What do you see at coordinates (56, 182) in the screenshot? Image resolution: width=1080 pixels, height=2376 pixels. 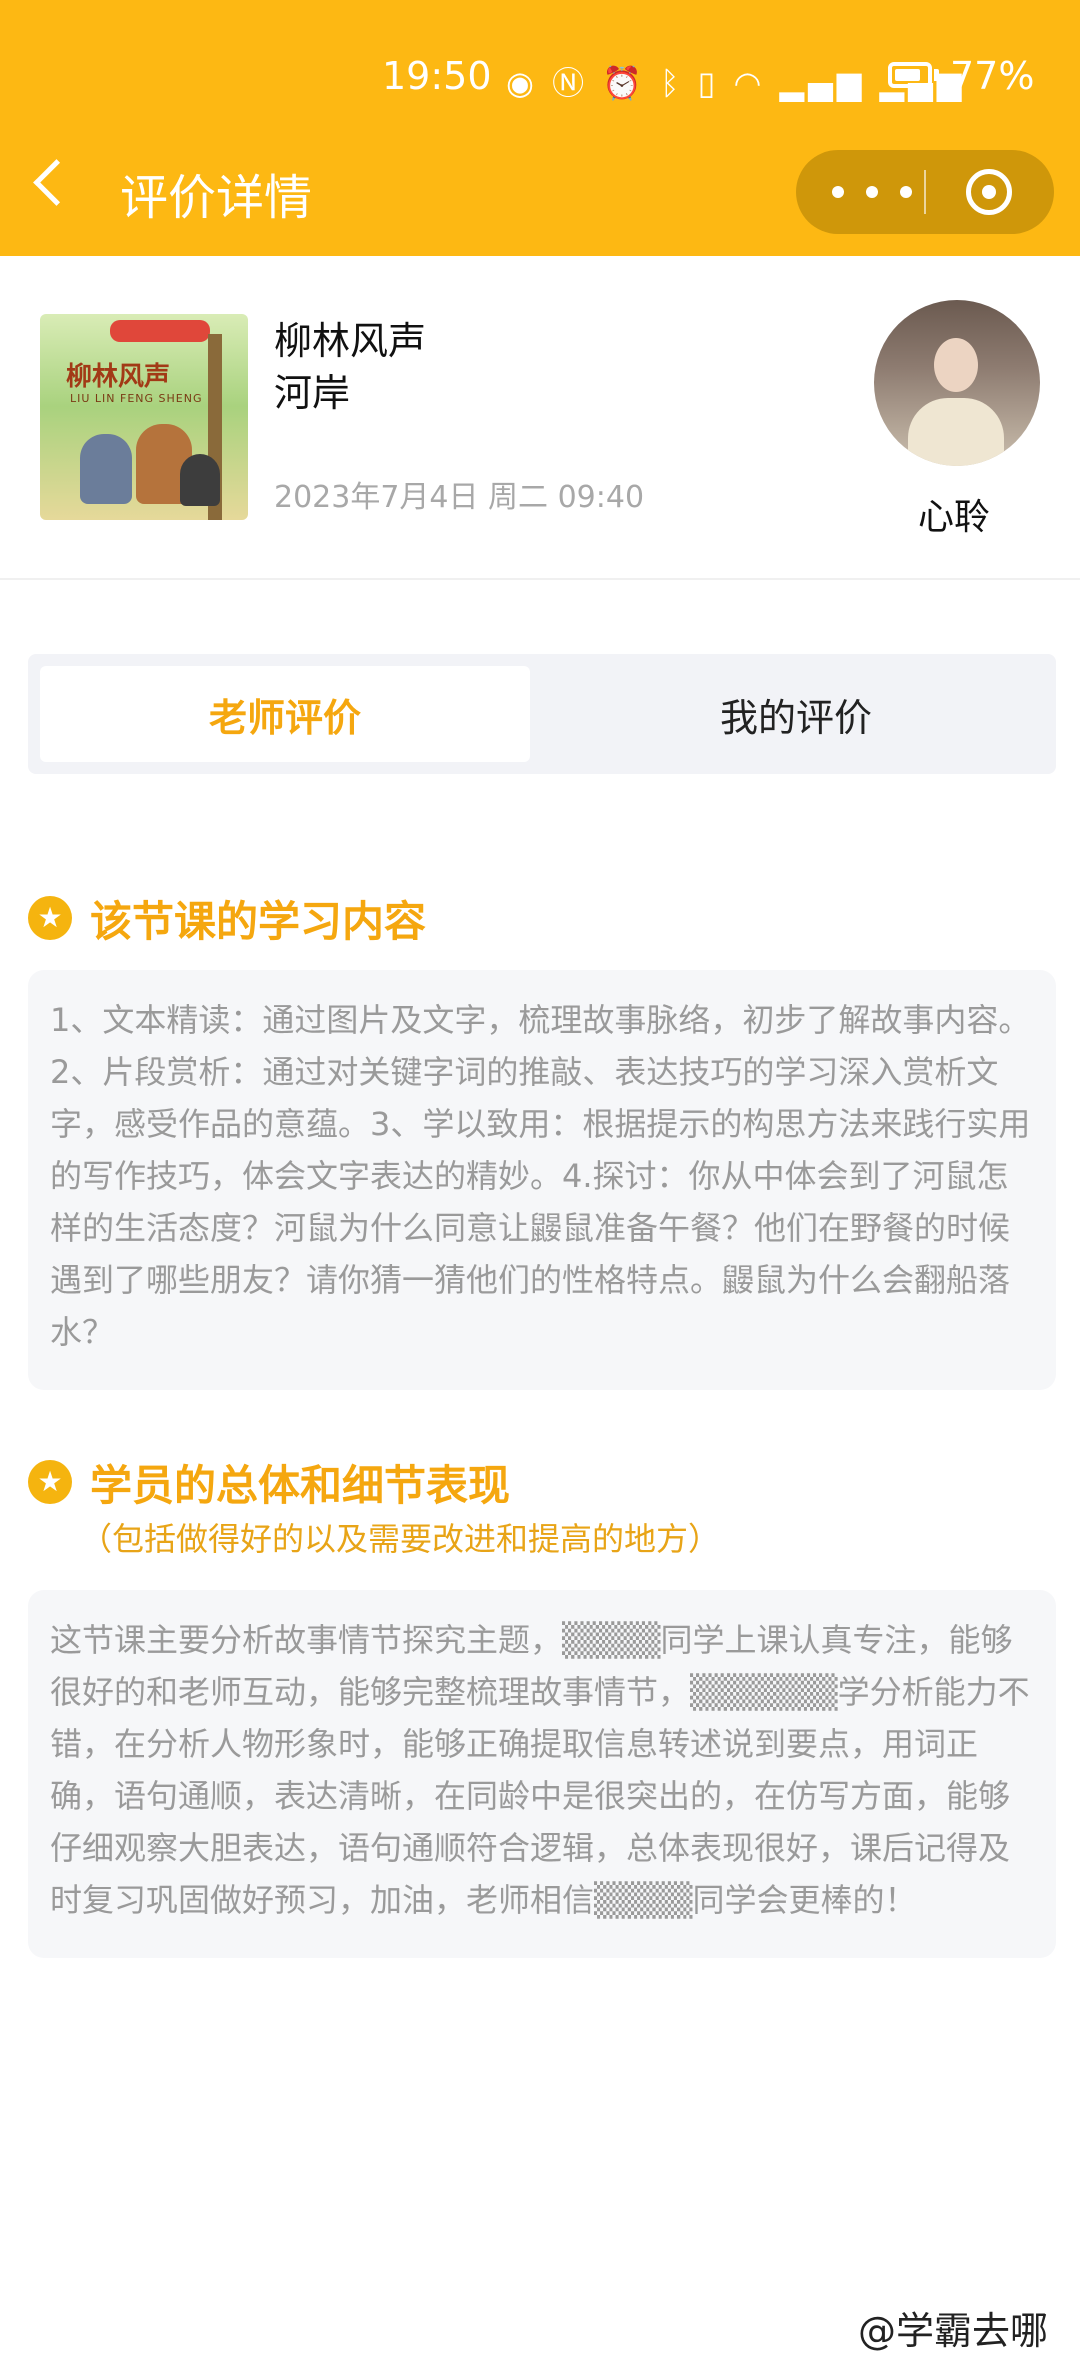 I see `back-arrow-icon` at bounding box center [56, 182].